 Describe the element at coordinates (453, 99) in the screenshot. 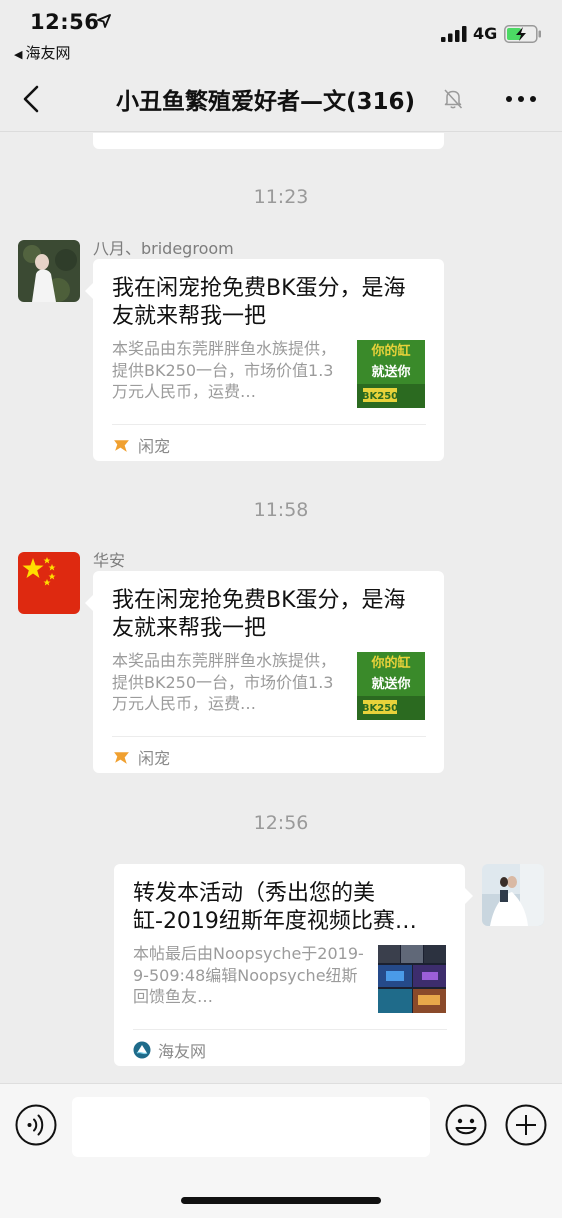

I see `mute-bell-icon` at that location.